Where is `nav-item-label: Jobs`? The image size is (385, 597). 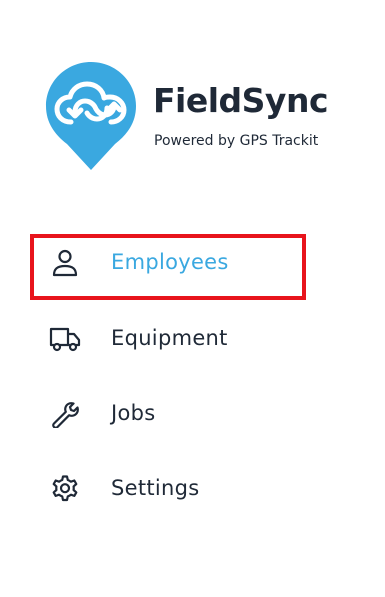 nav-item-label: Jobs is located at coordinates (133, 413).